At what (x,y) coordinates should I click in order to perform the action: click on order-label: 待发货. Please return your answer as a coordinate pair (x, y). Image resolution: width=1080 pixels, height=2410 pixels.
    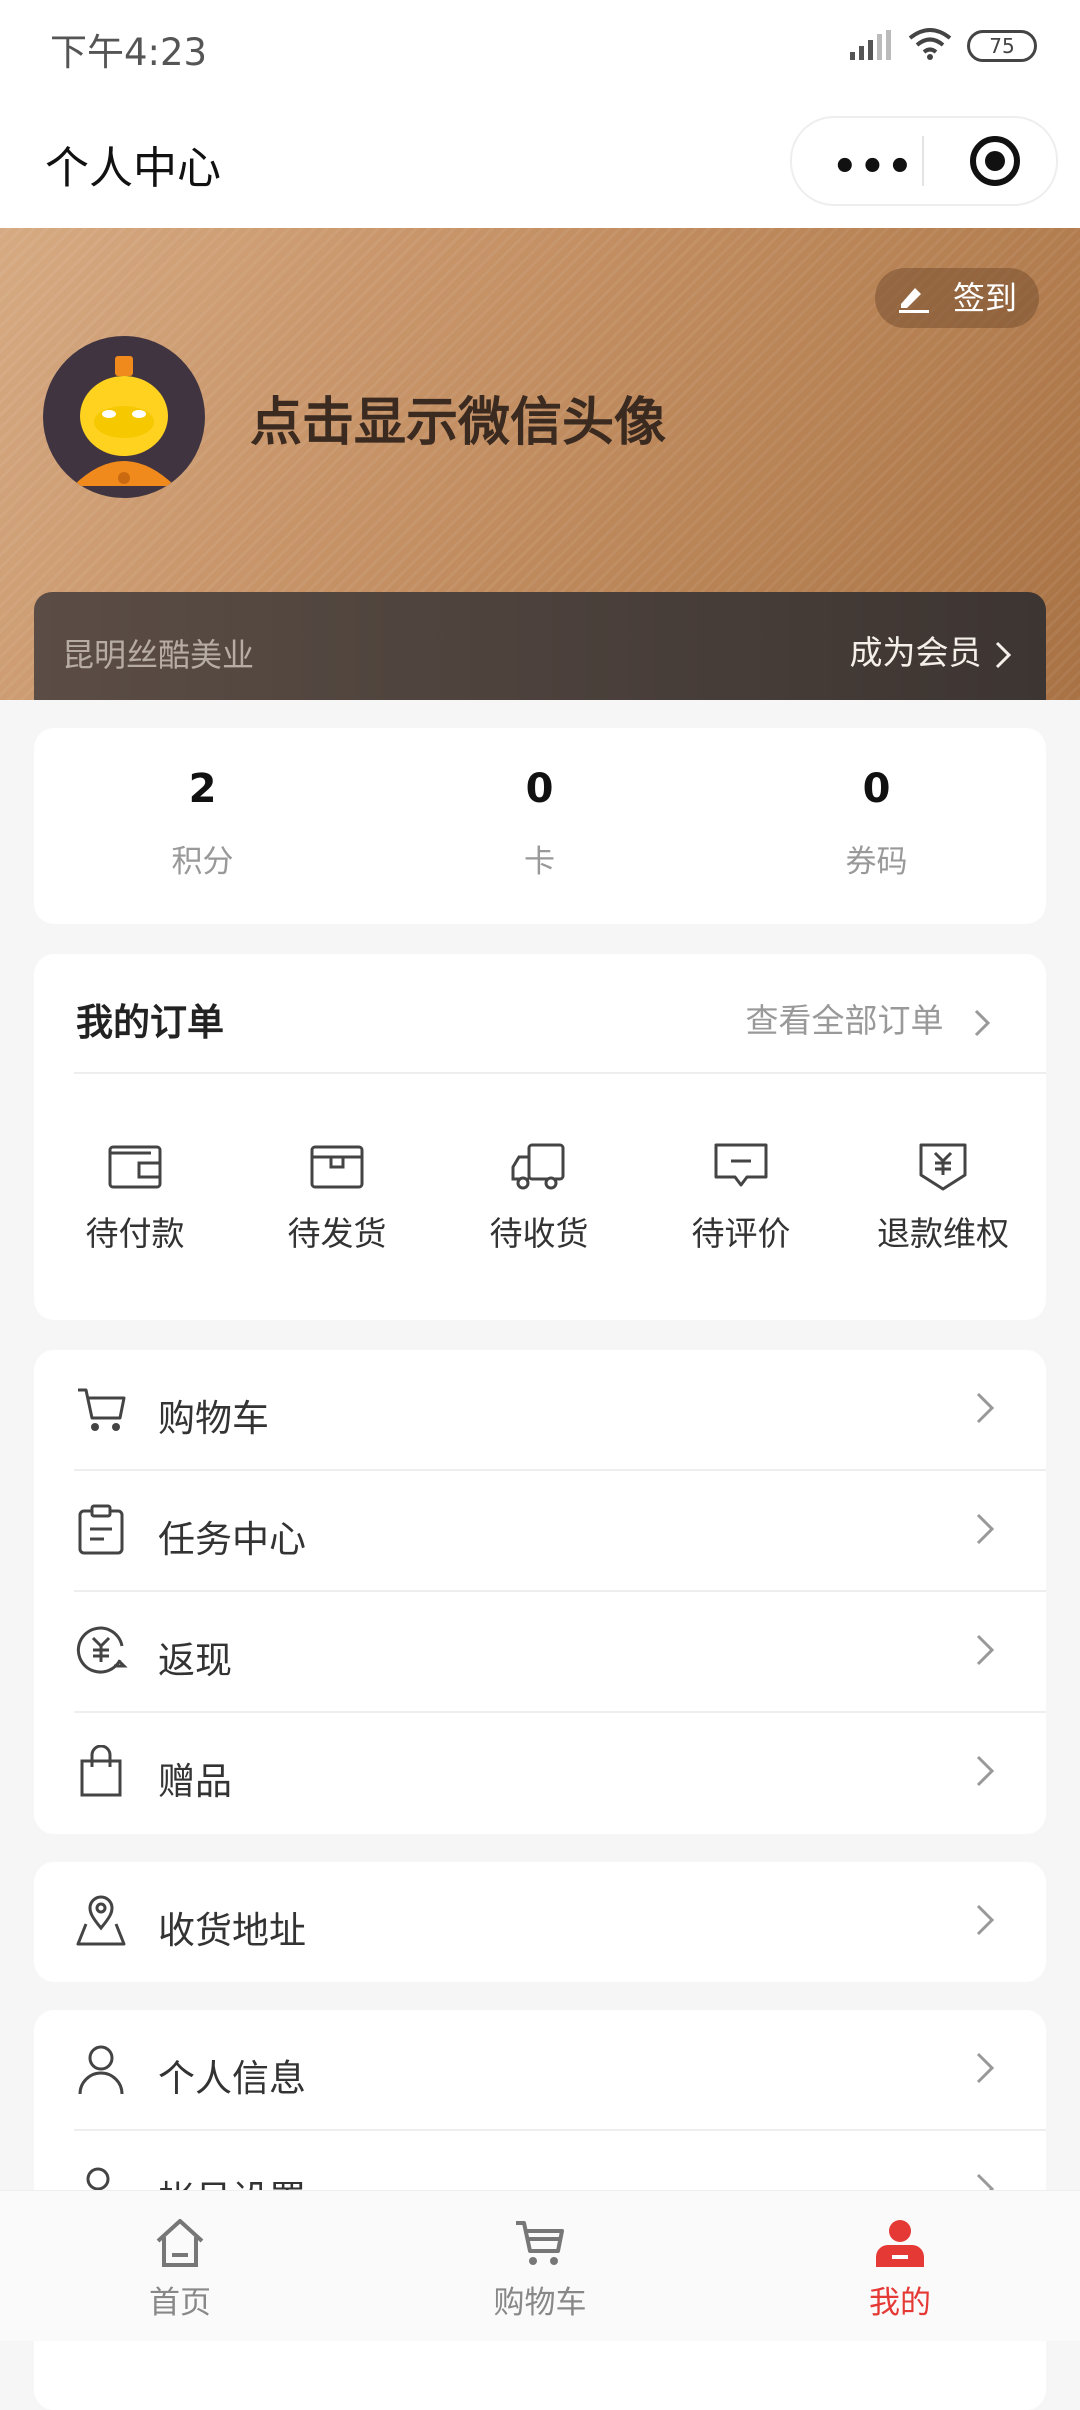
    Looking at the image, I should click on (337, 1233).